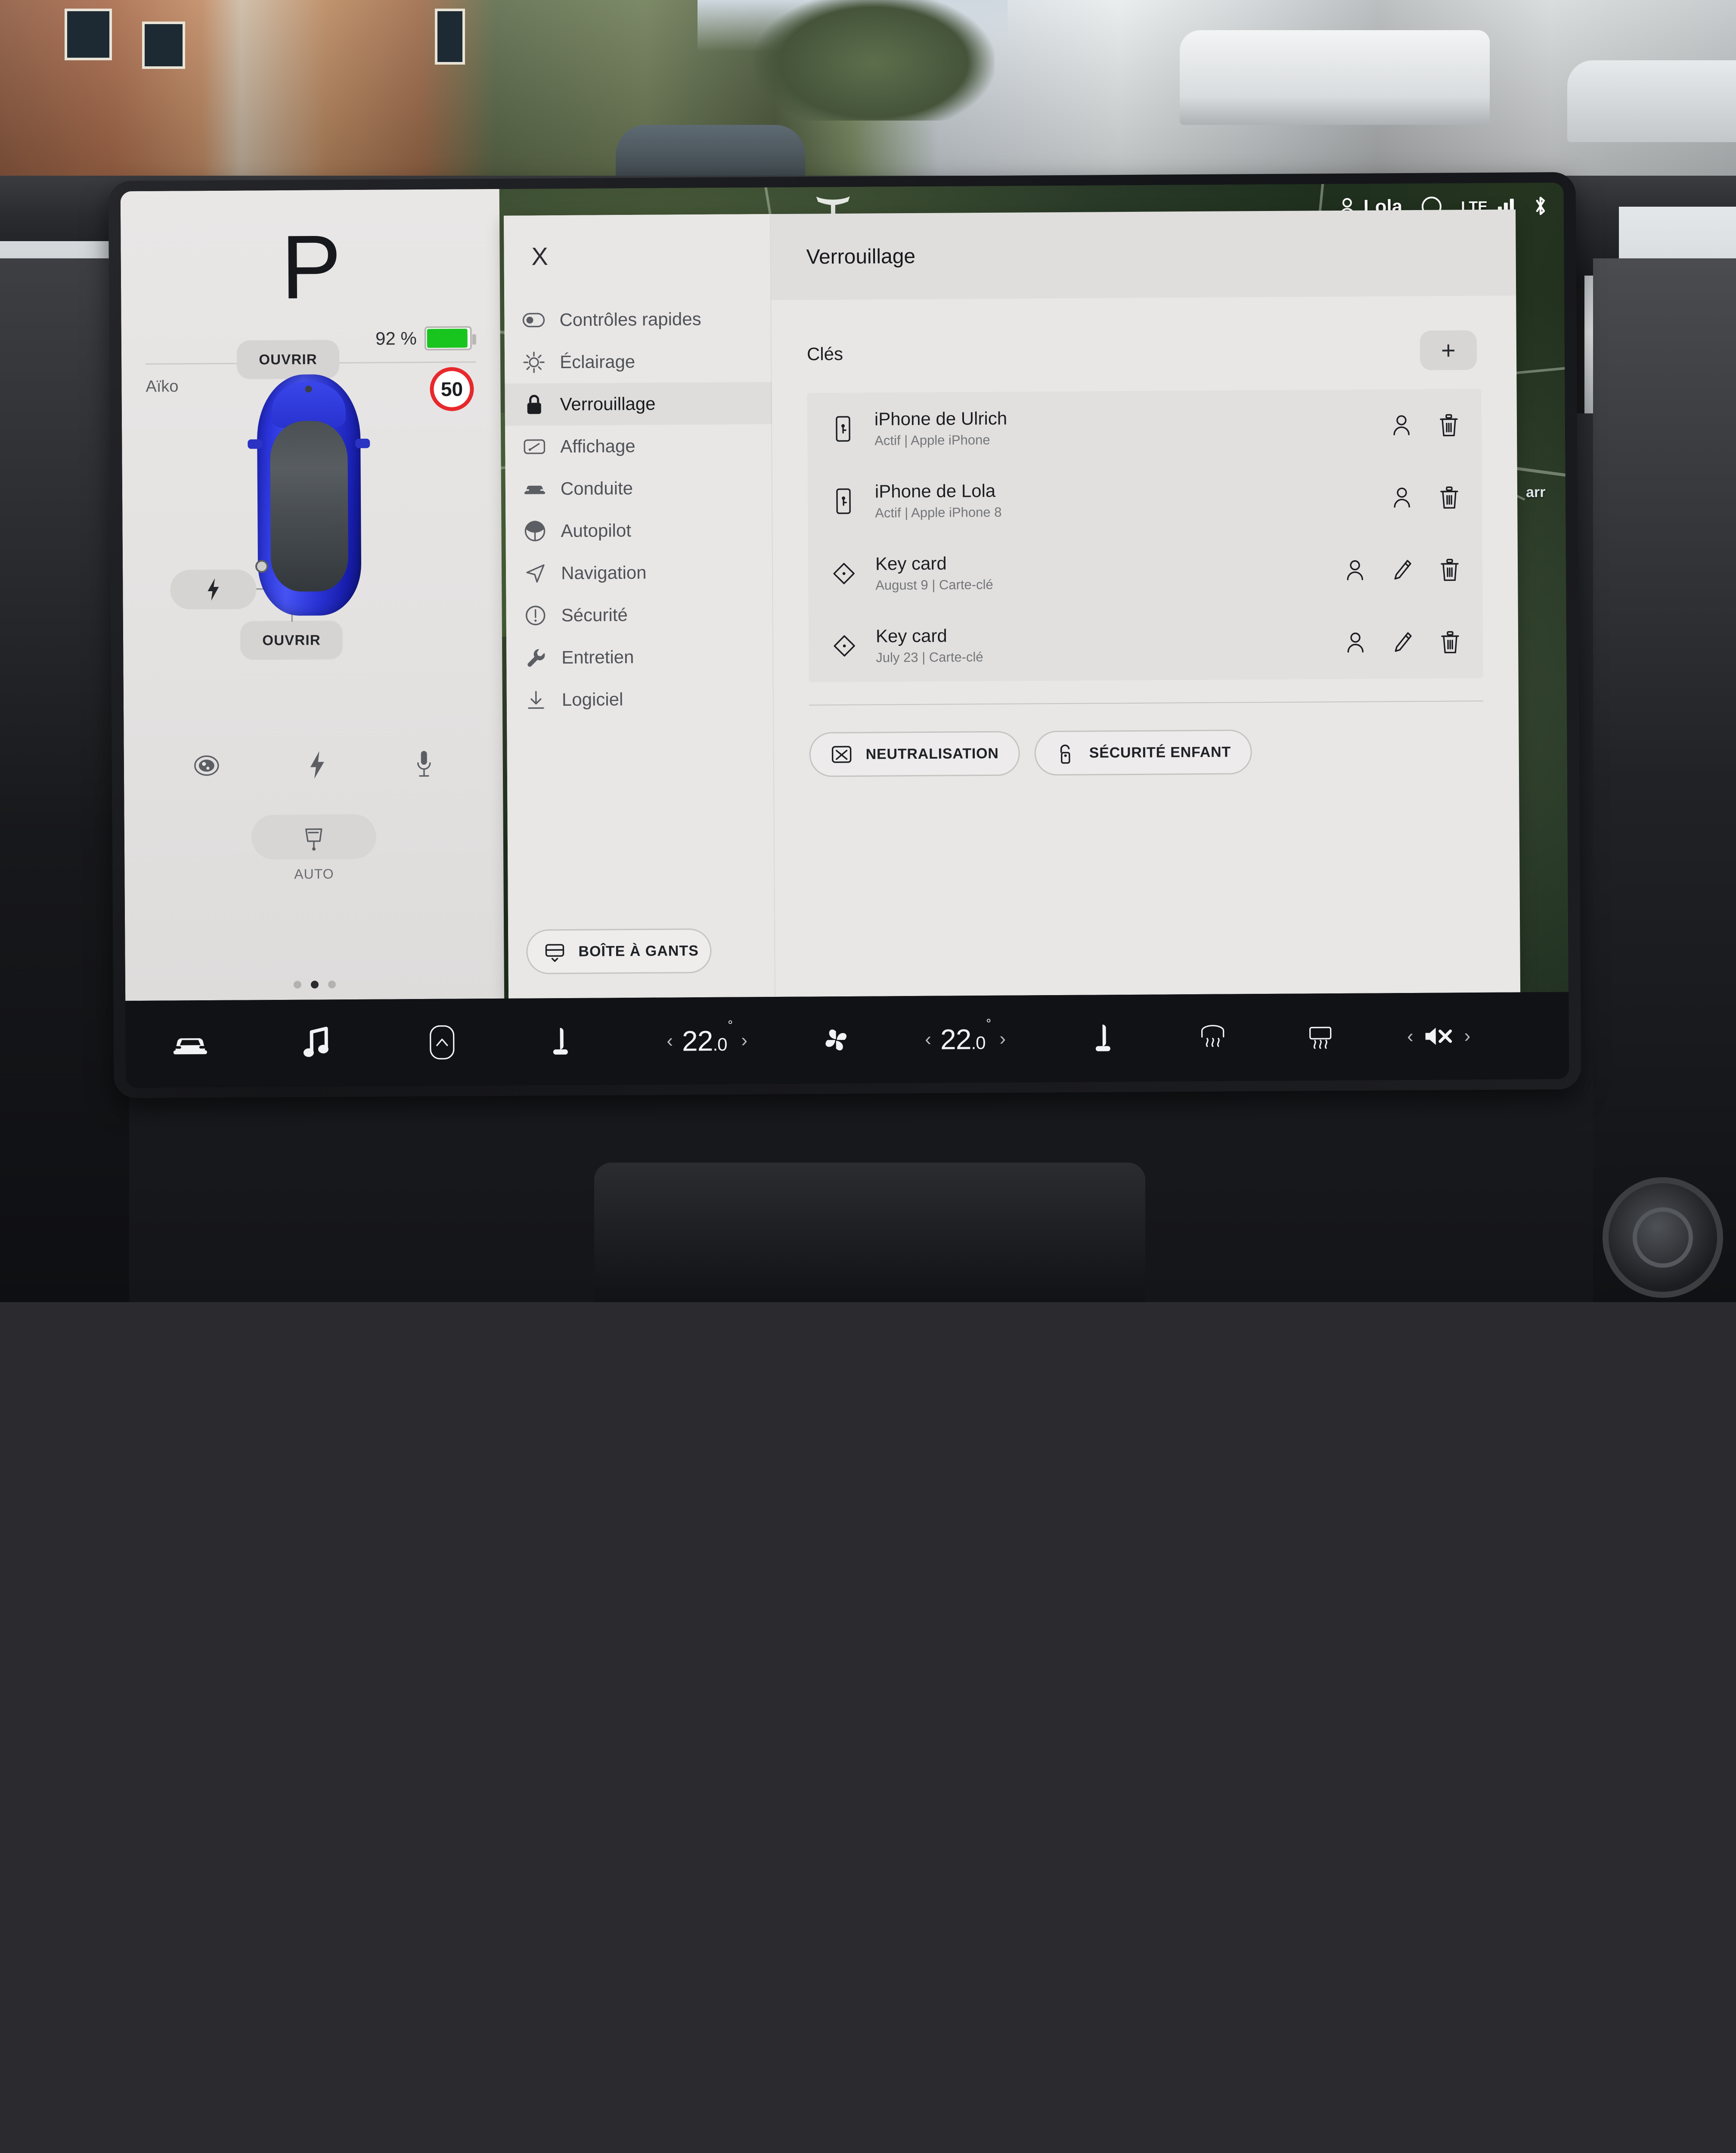 The height and width of the screenshot is (2153, 1736). I want to click on media-button, so click(318, 1043).